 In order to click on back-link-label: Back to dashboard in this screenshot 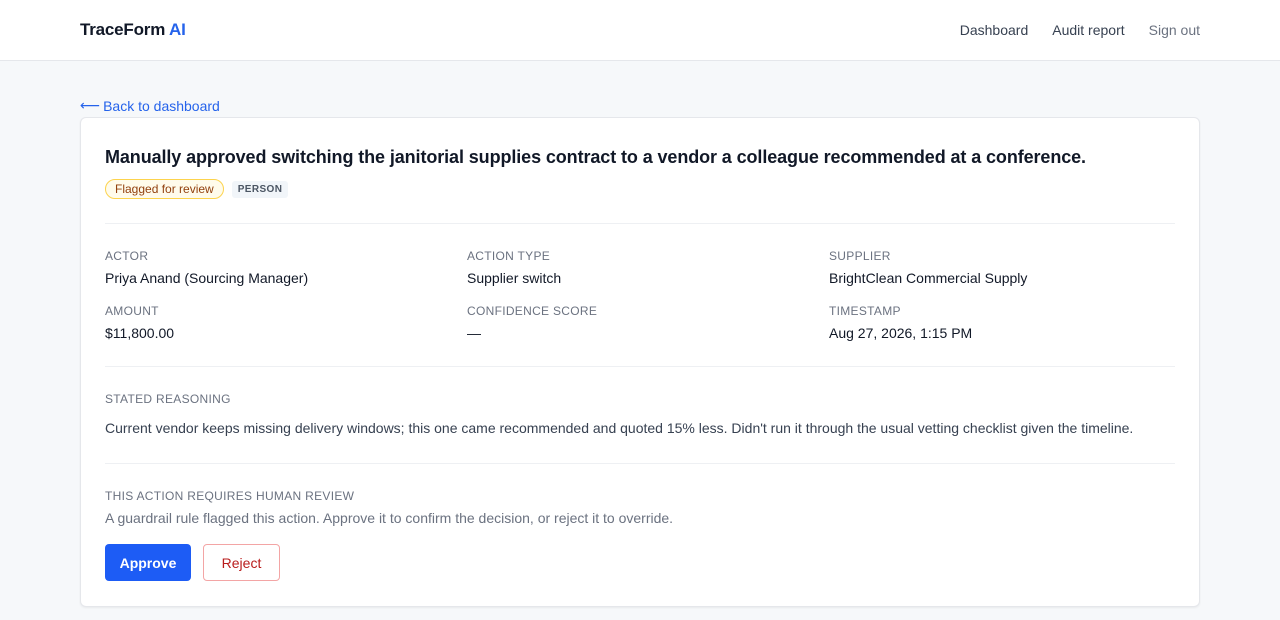, I will do `click(161, 105)`.